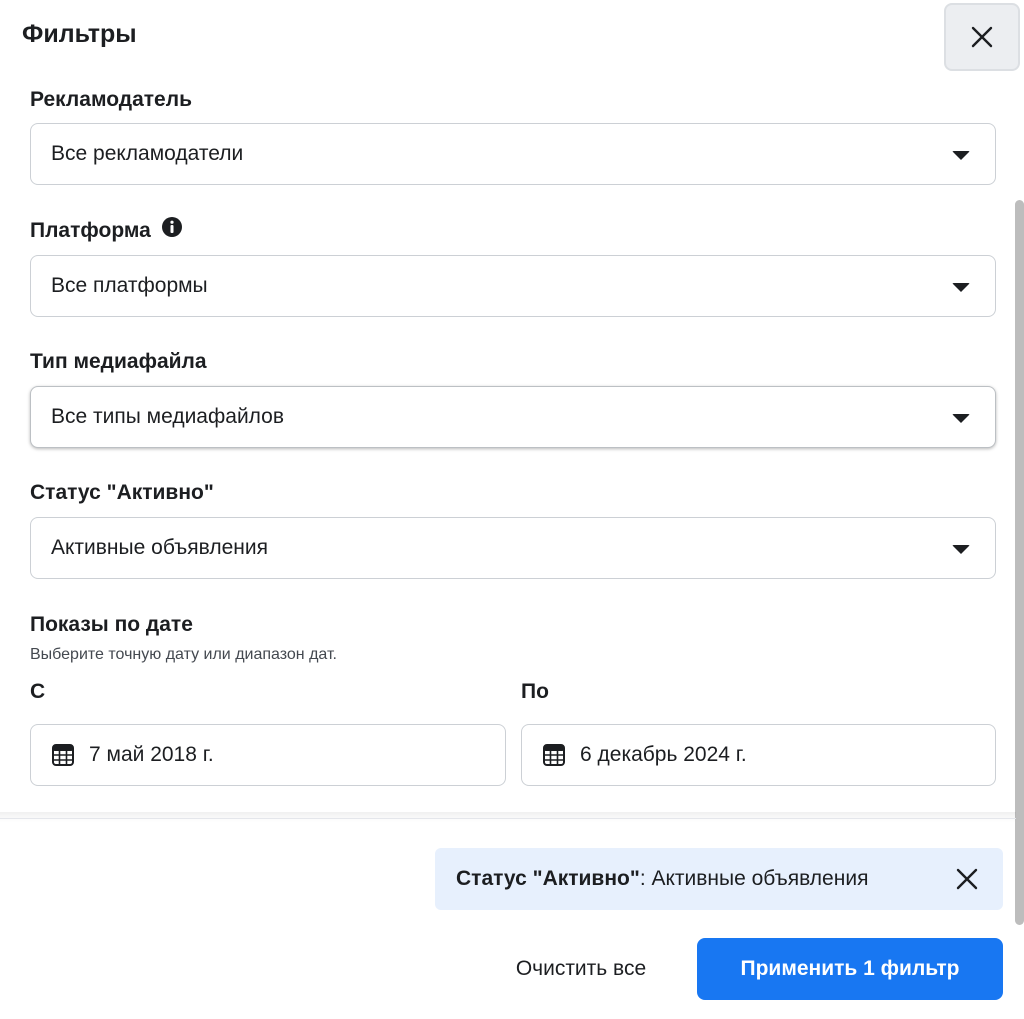  I want to click on platform-select: Все платформы, so click(513, 286).